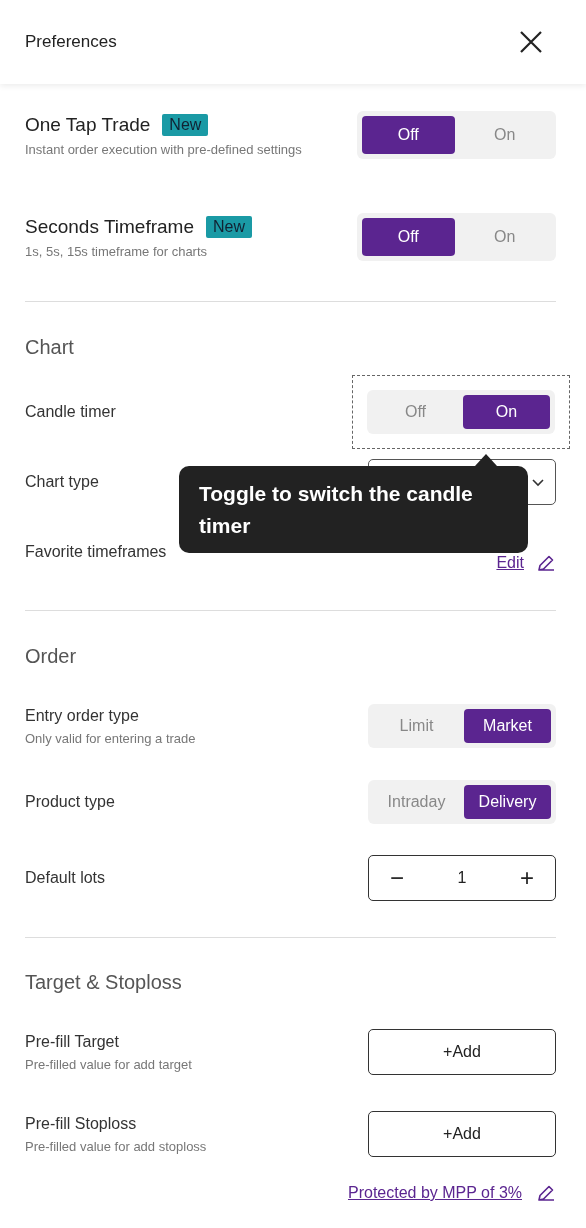 This screenshot has height=1228, width=586. Describe the element at coordinates (163, 149) in the screenshot. I see `setting-hint: Instant order execution with pre-defined settings` at that location.